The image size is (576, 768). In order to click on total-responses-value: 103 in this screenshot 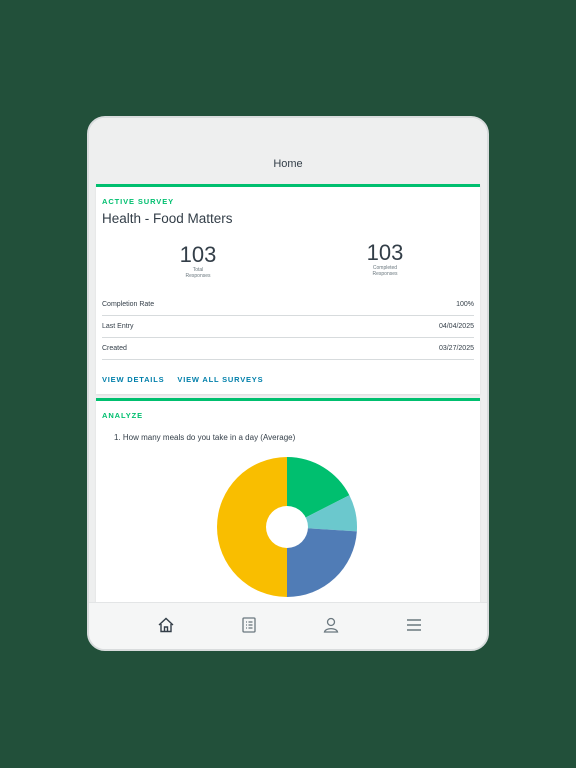, I will do `click(198, 254)`.